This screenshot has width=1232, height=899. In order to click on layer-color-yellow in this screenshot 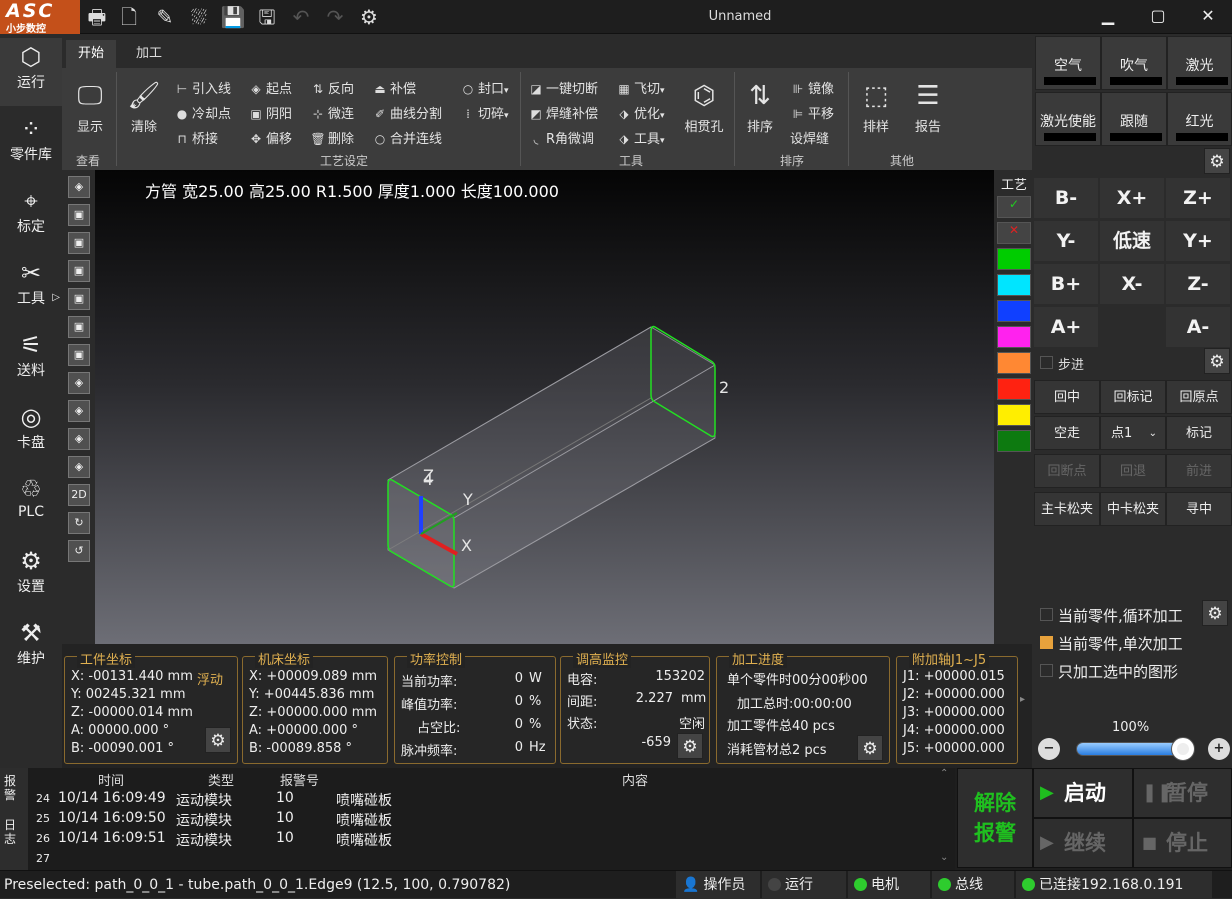, I will do `click(1014, 415)`.